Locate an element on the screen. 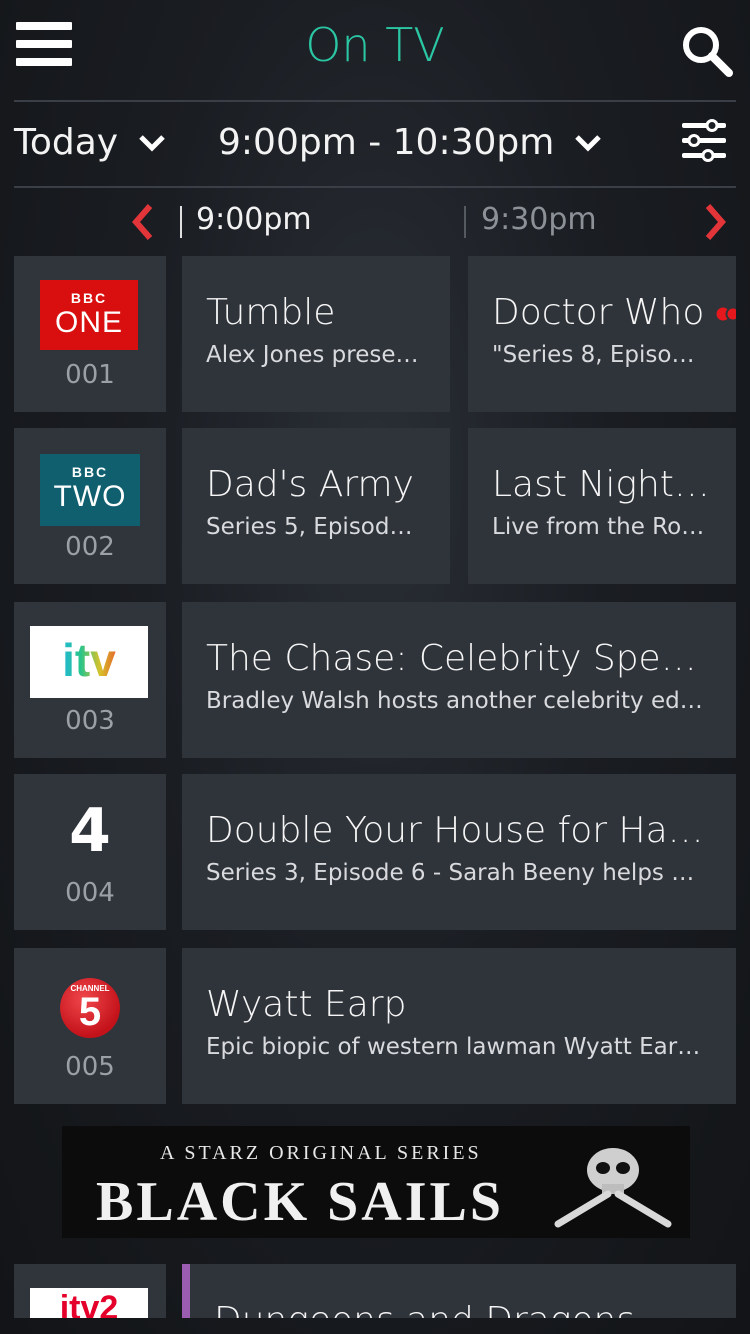  channel-number: 001 is located at coordinates (90, 375).